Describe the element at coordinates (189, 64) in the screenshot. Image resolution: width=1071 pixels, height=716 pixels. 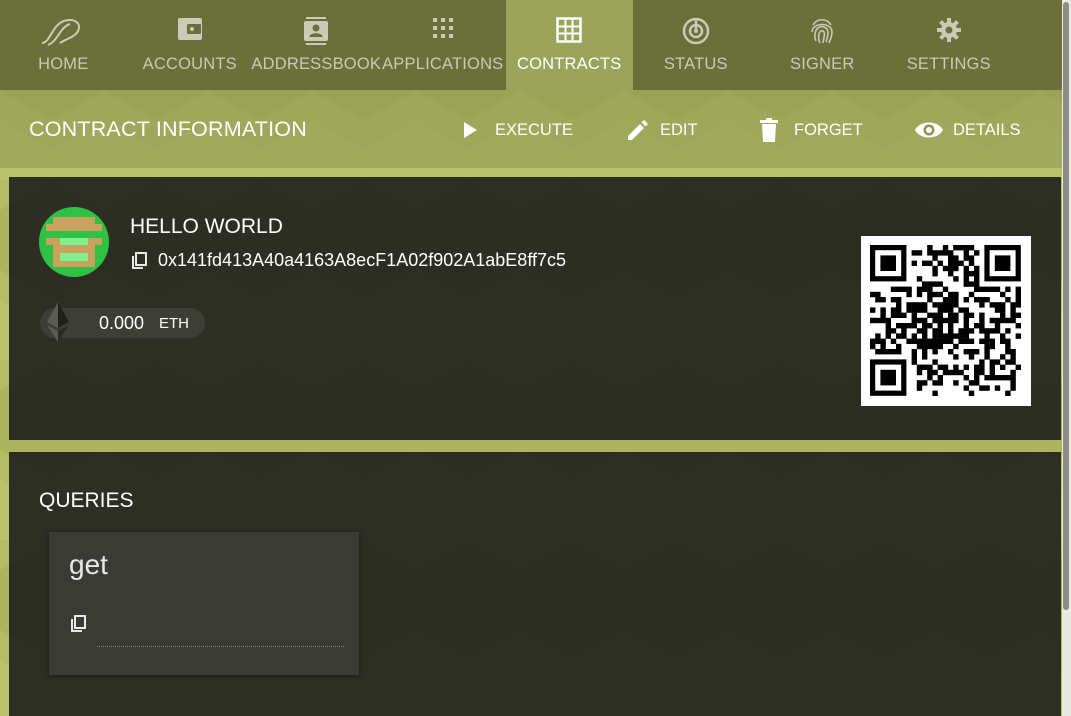
I see `tab-accounts-label: ACCOUNTS` at that location.